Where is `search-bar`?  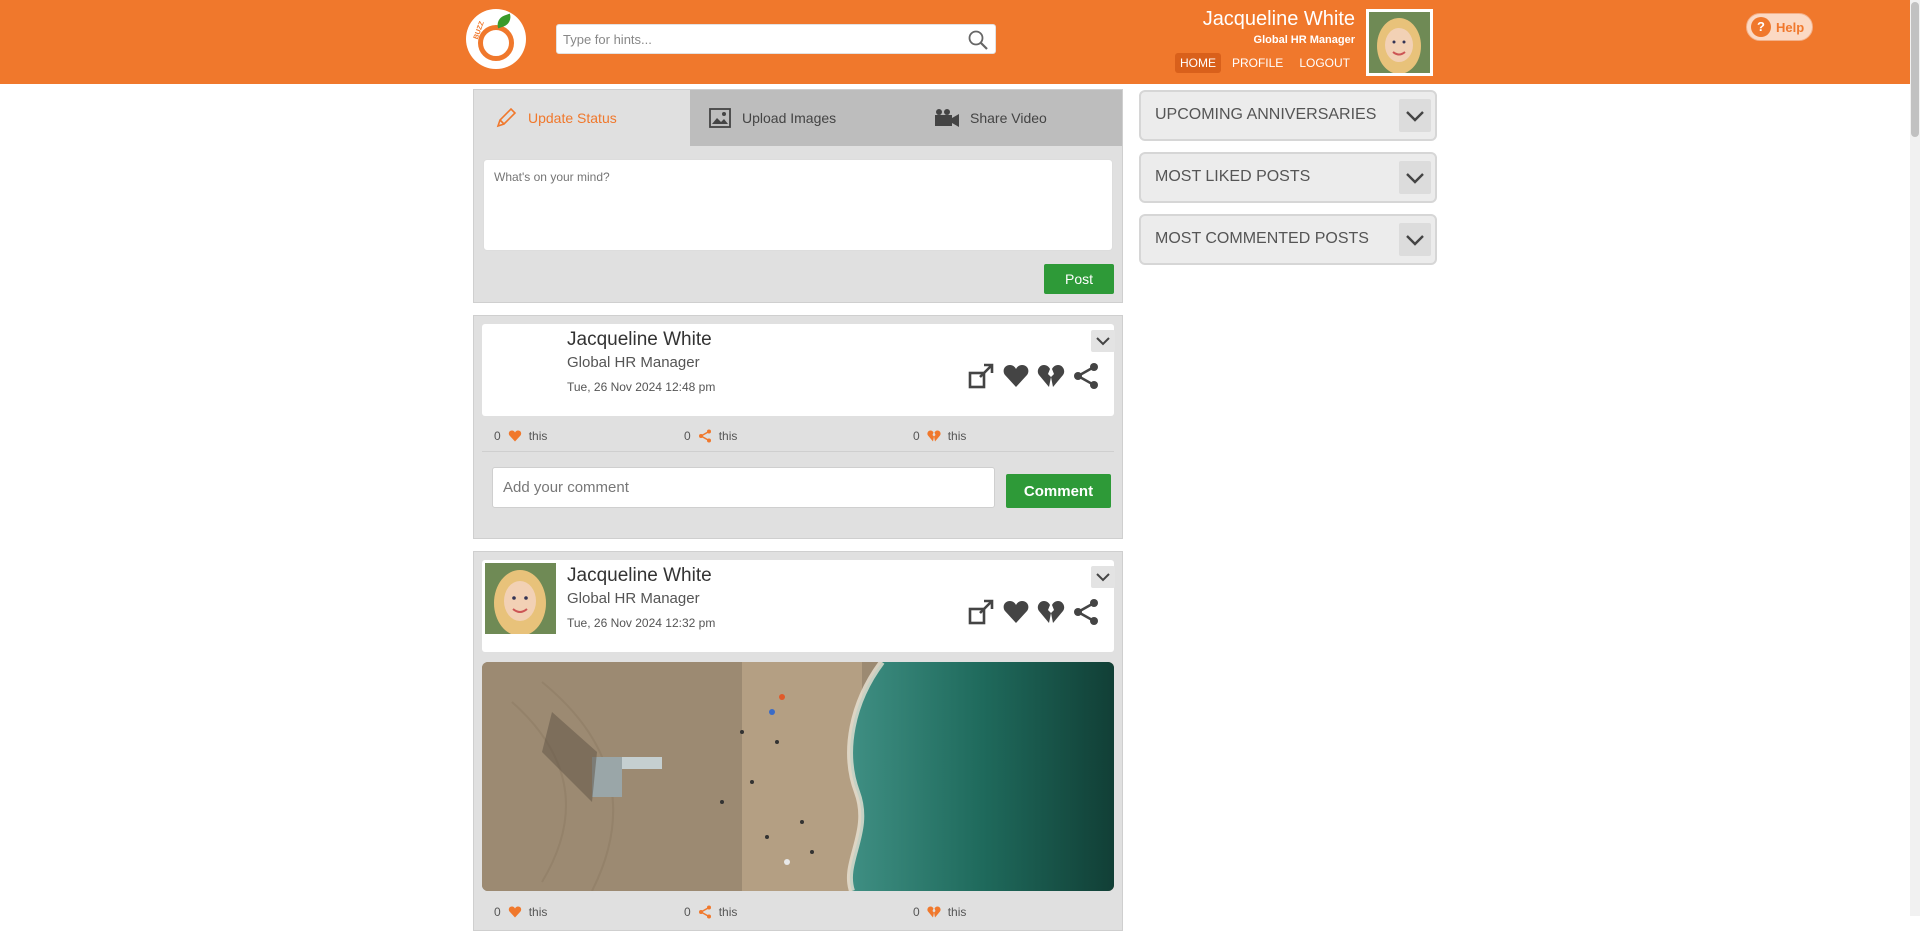
search-bar is located at coordinates (776, 39).